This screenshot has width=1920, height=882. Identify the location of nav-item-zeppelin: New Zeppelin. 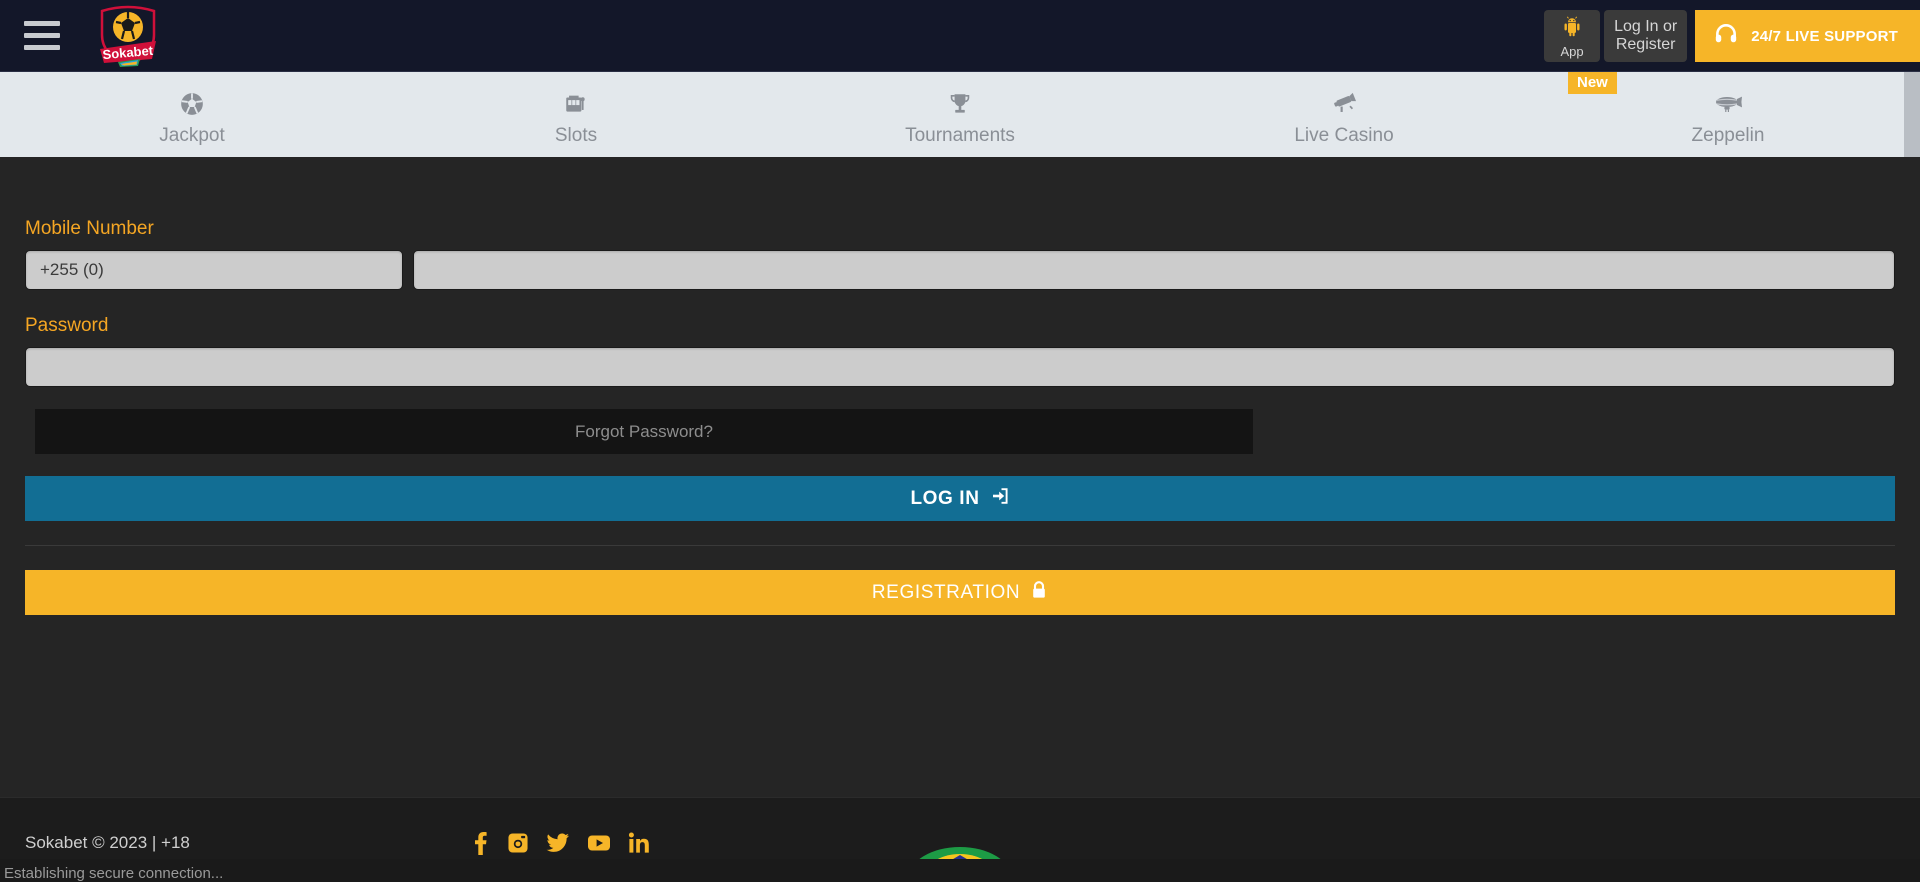
(1728, 114).